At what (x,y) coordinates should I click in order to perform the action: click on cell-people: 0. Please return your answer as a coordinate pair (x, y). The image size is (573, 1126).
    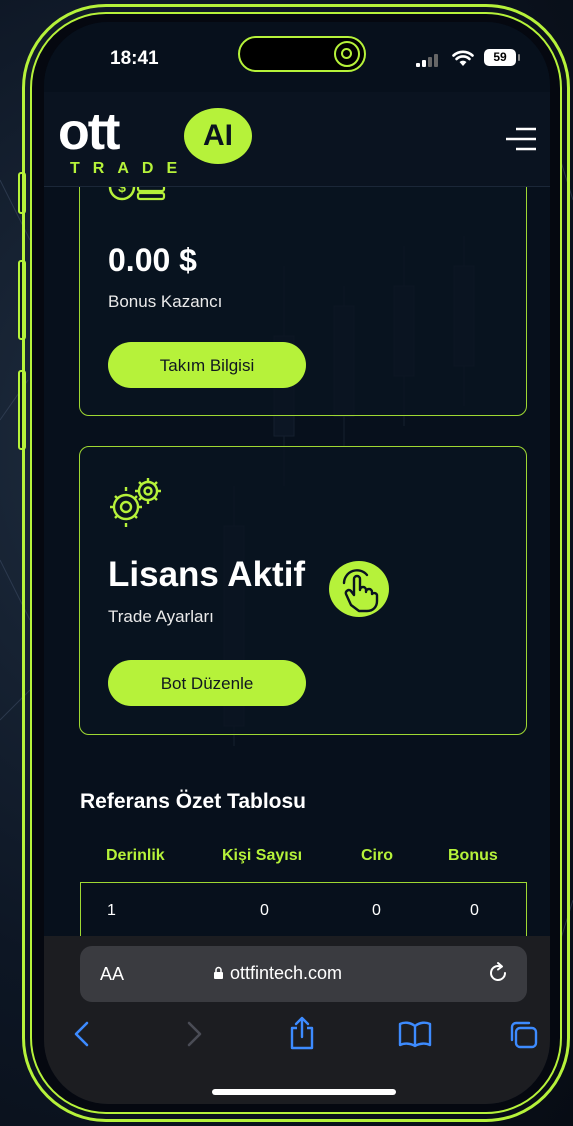
    Looking at the image, I should click on (264, 910).